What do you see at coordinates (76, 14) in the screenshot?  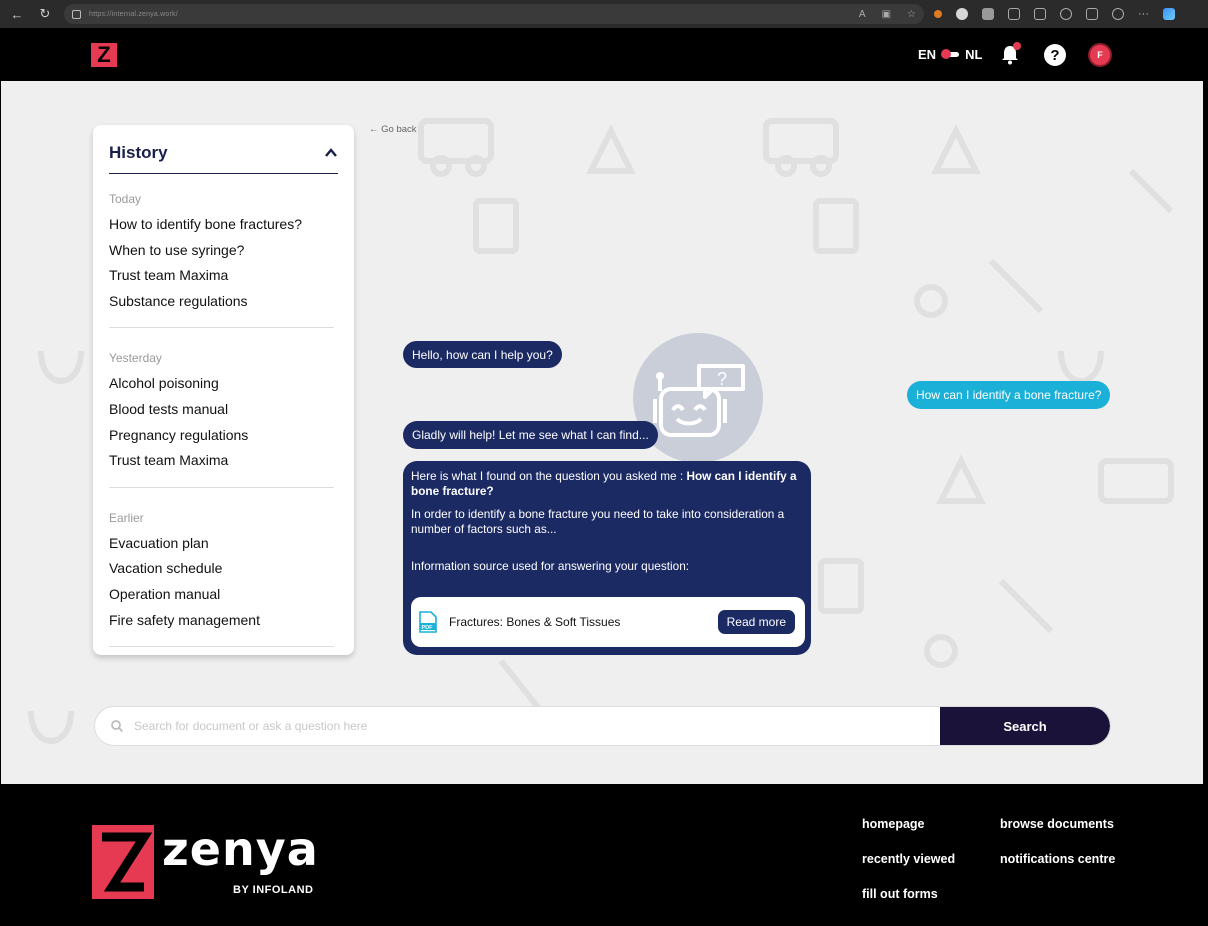 I see `lock-icon` at bounding box center [76, 14].